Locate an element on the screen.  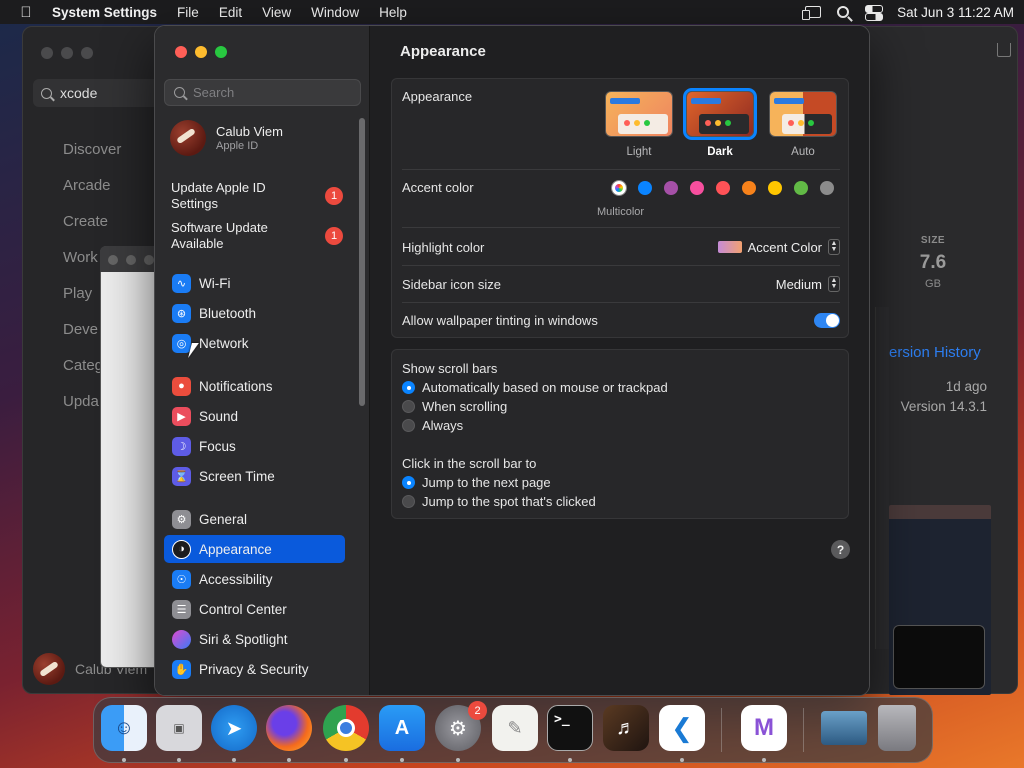
launchpad-icon: ▣ is located at coordinates (179, 728).